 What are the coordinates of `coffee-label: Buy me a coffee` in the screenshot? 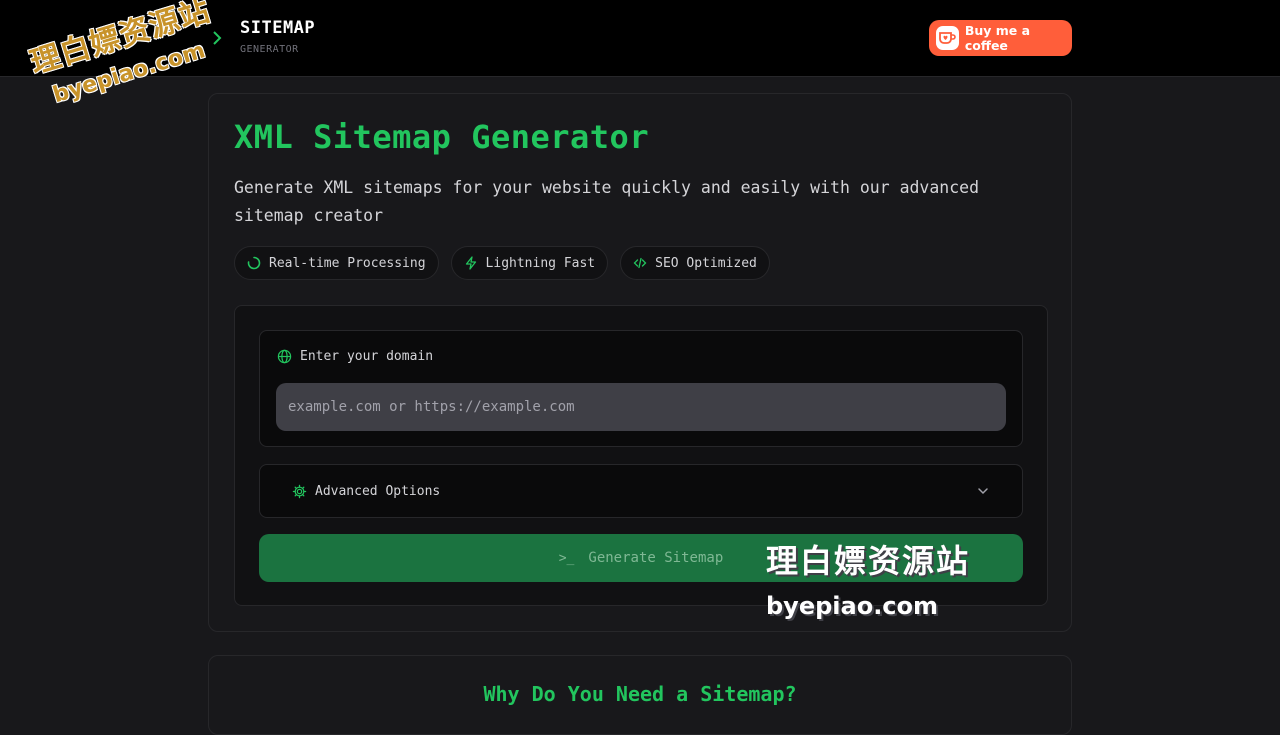 It's located at (997, 38).